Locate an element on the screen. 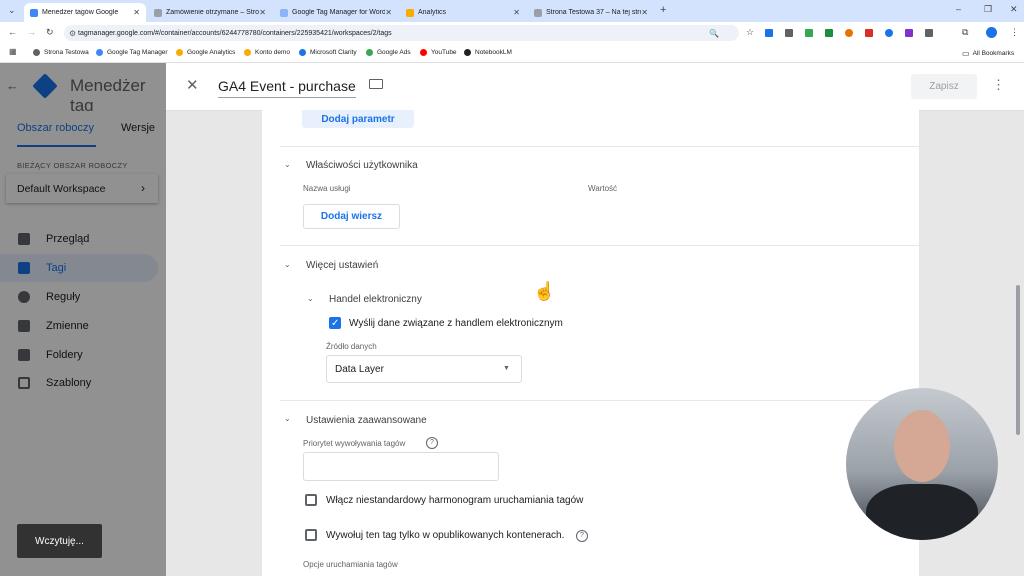  bookmark-item: Google Ads is located at coordinates (388, 52).